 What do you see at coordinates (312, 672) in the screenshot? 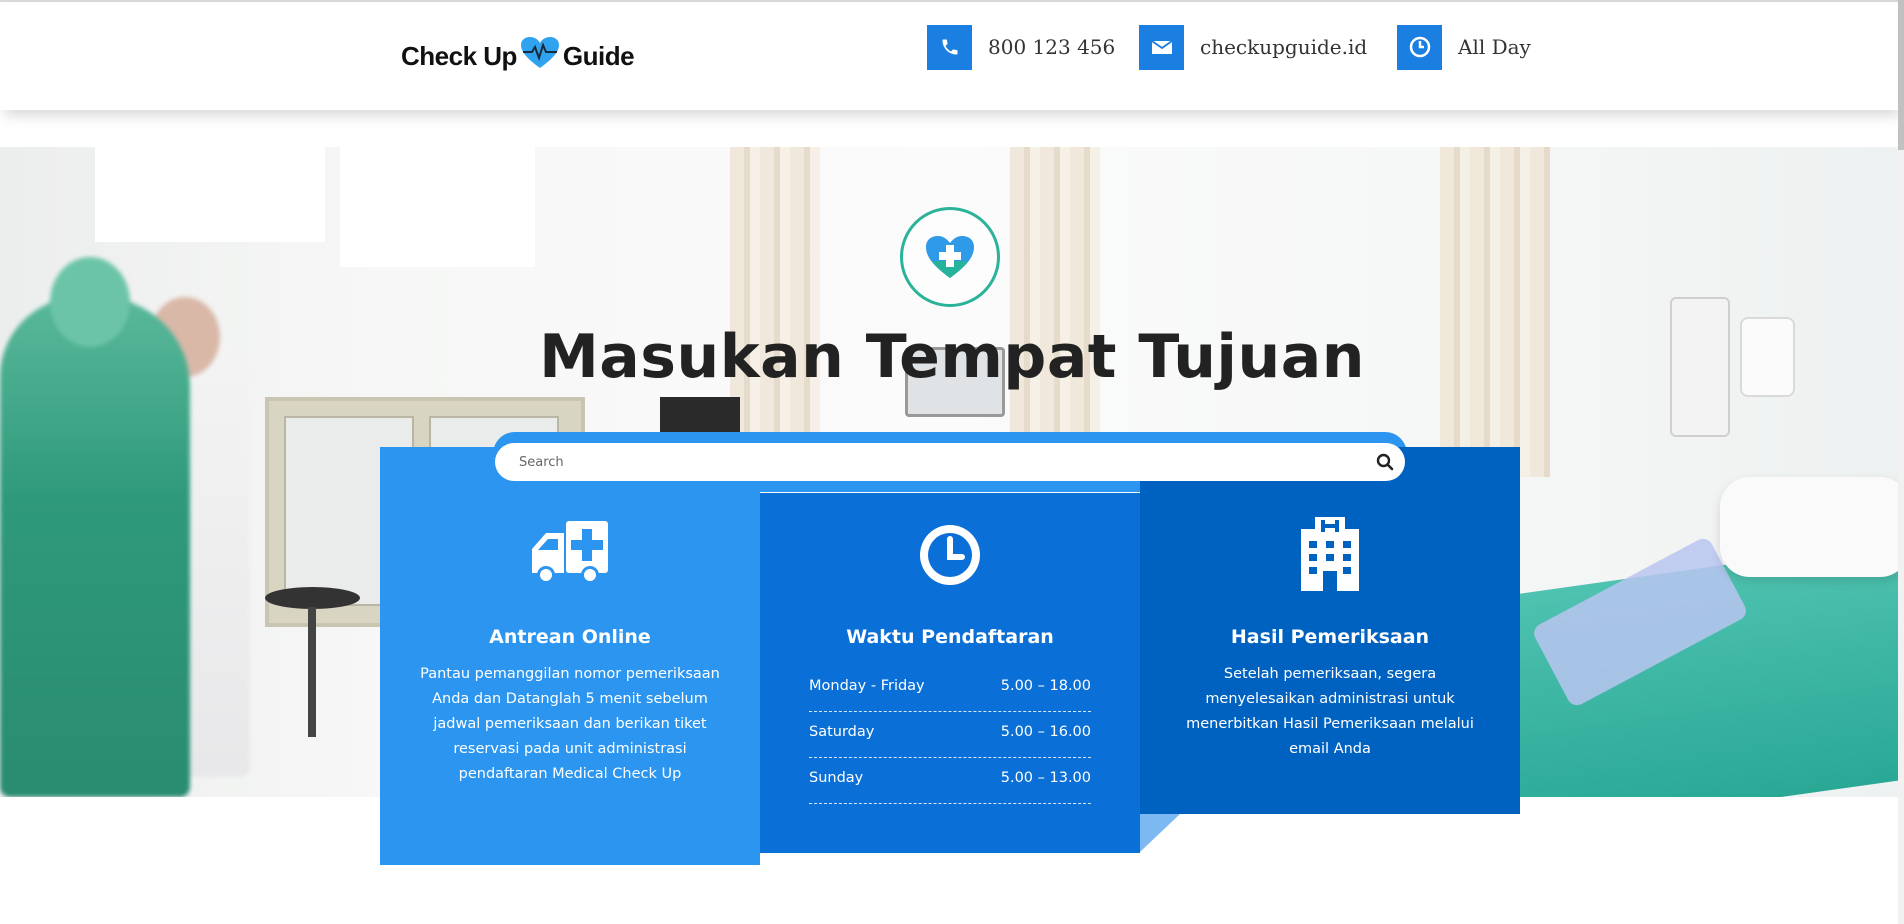
I see `stool-pole` at bounding box center [312, 672].